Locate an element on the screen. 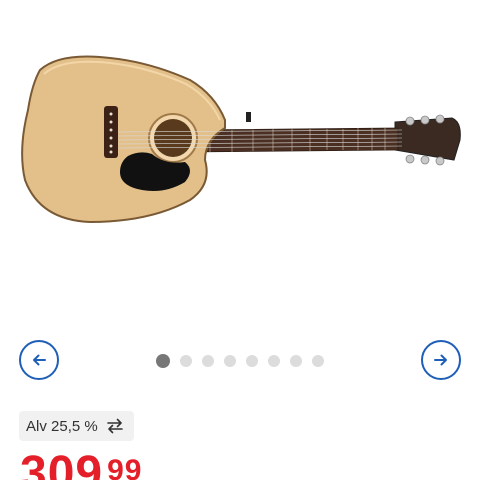  swap-arrows-icon is located at coordinates (115, 426).